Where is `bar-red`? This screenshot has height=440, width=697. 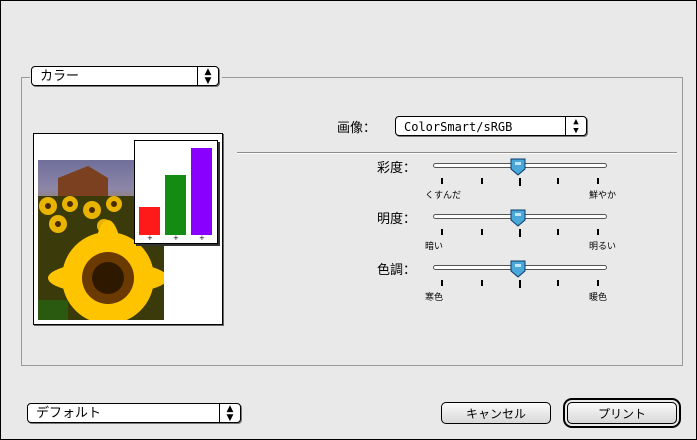 bar-red is located at coordinates (149, 221).